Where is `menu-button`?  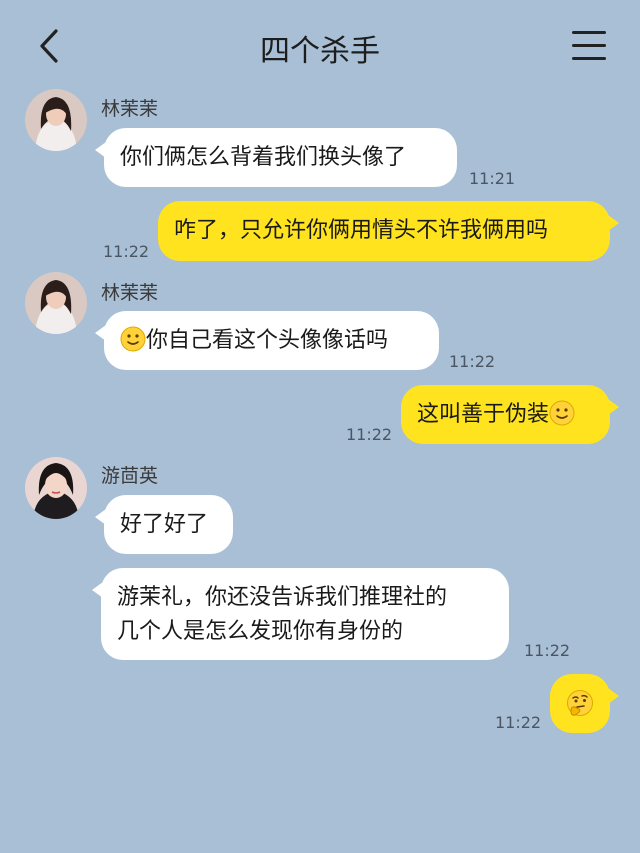 menu-button is located at coordinates (590, 46).